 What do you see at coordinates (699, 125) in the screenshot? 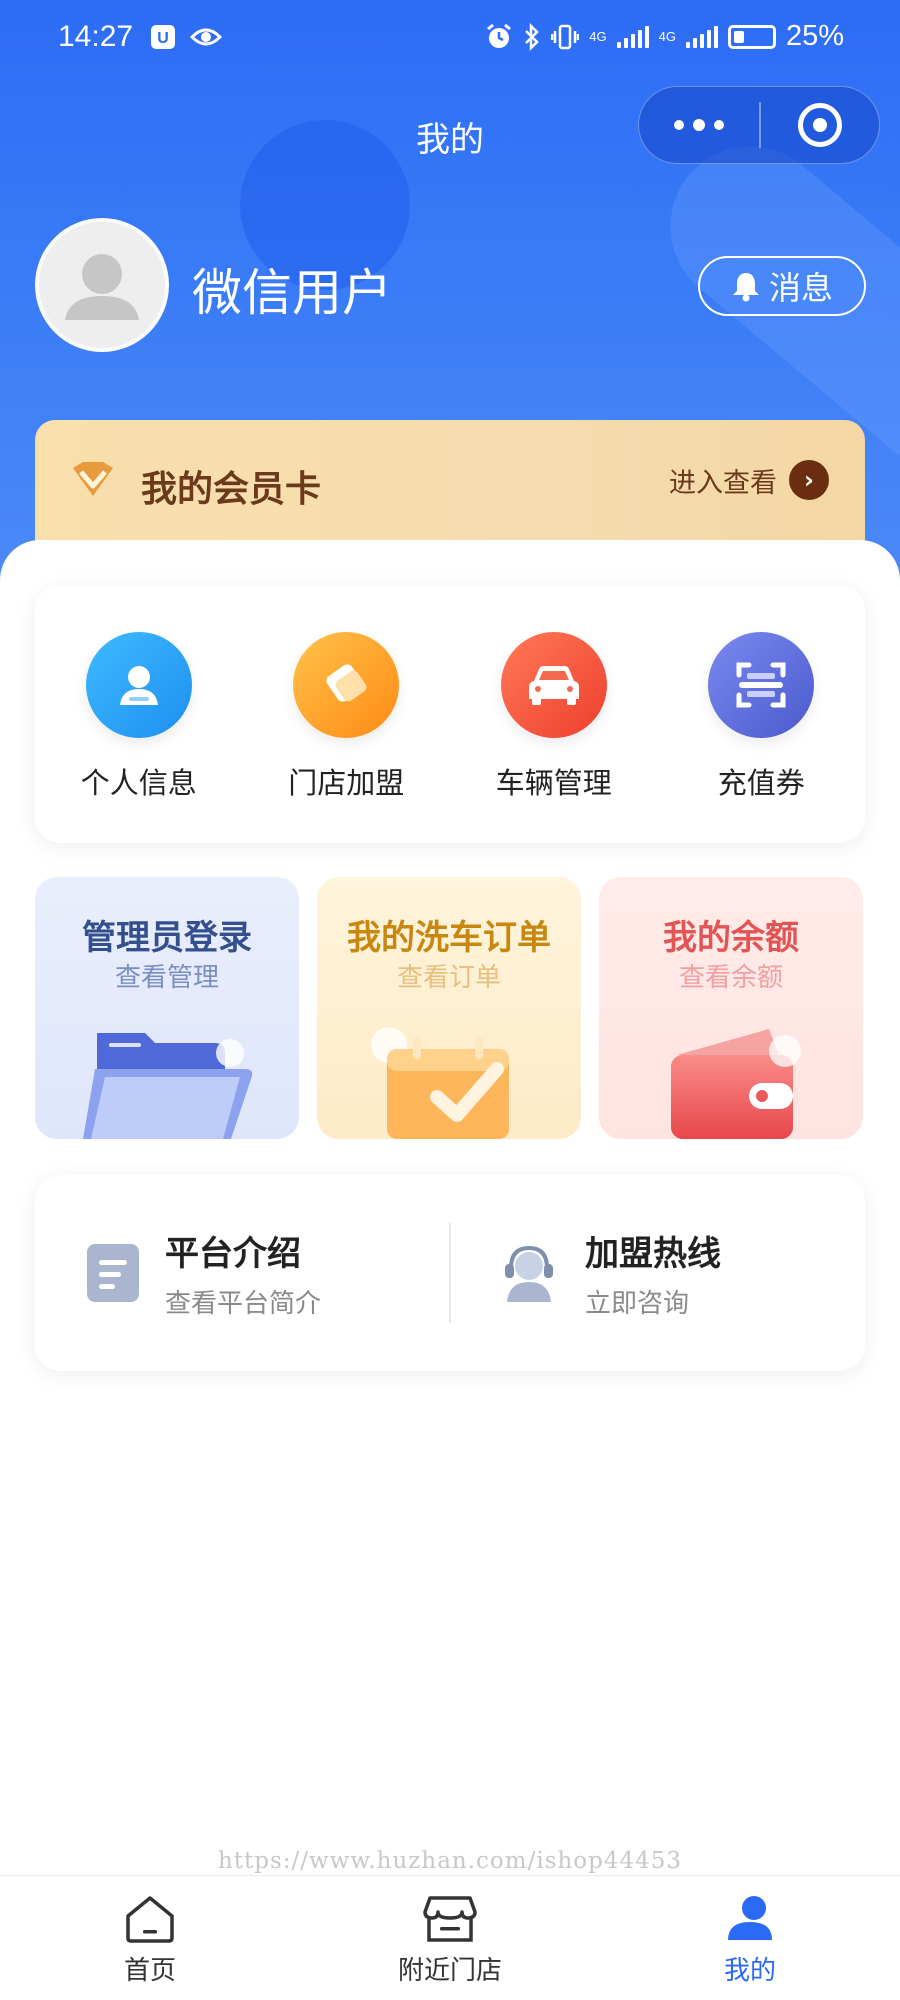
I see `more-dots-icon` at bounding box center [699, 125].